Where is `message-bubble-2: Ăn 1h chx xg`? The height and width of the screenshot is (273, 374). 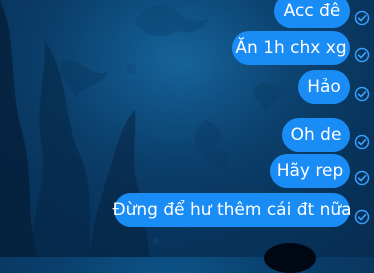 message-bubble-2: Ăn 1h chx xg is located at coordinates (291, 48).